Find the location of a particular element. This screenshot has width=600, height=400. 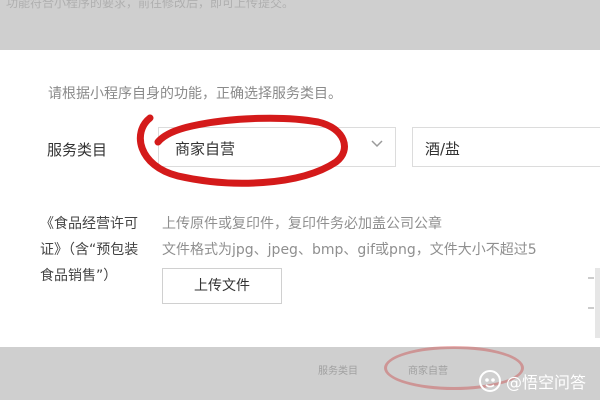

background-footer-label: 服务类目 is located at coordinates (338, 371).